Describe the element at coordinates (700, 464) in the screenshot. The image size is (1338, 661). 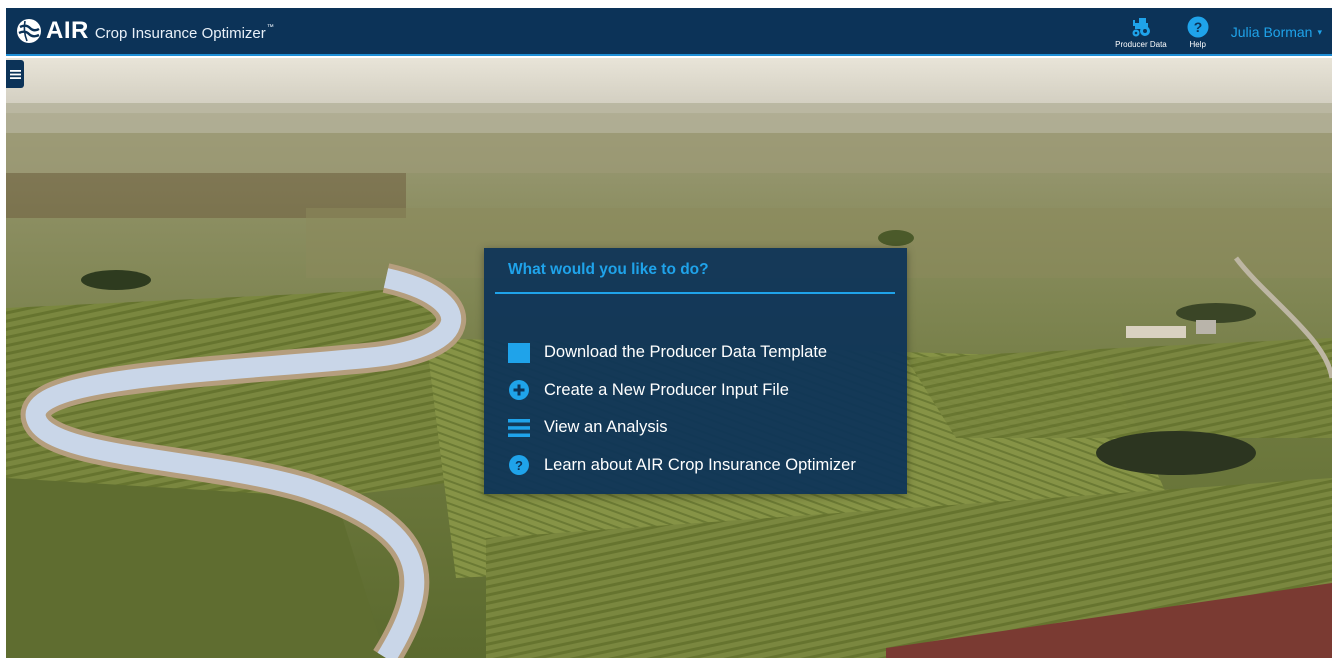
I see `action-label: Learn about AIR Crop Insurance Optimizer` at that location.